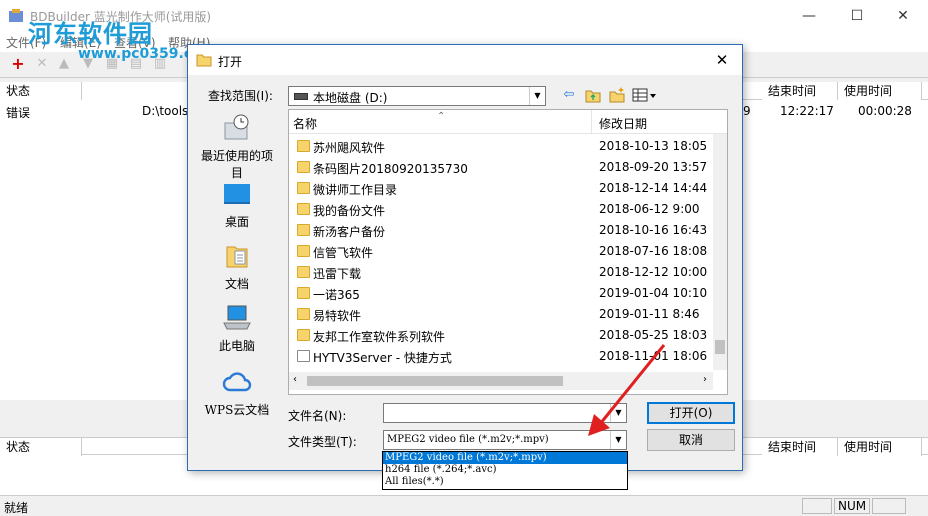 The image size is (928, 516). What do you see at coordinates (591, 122) in the screenshot?
I see `column-separator` at bounding box center [591, 122].